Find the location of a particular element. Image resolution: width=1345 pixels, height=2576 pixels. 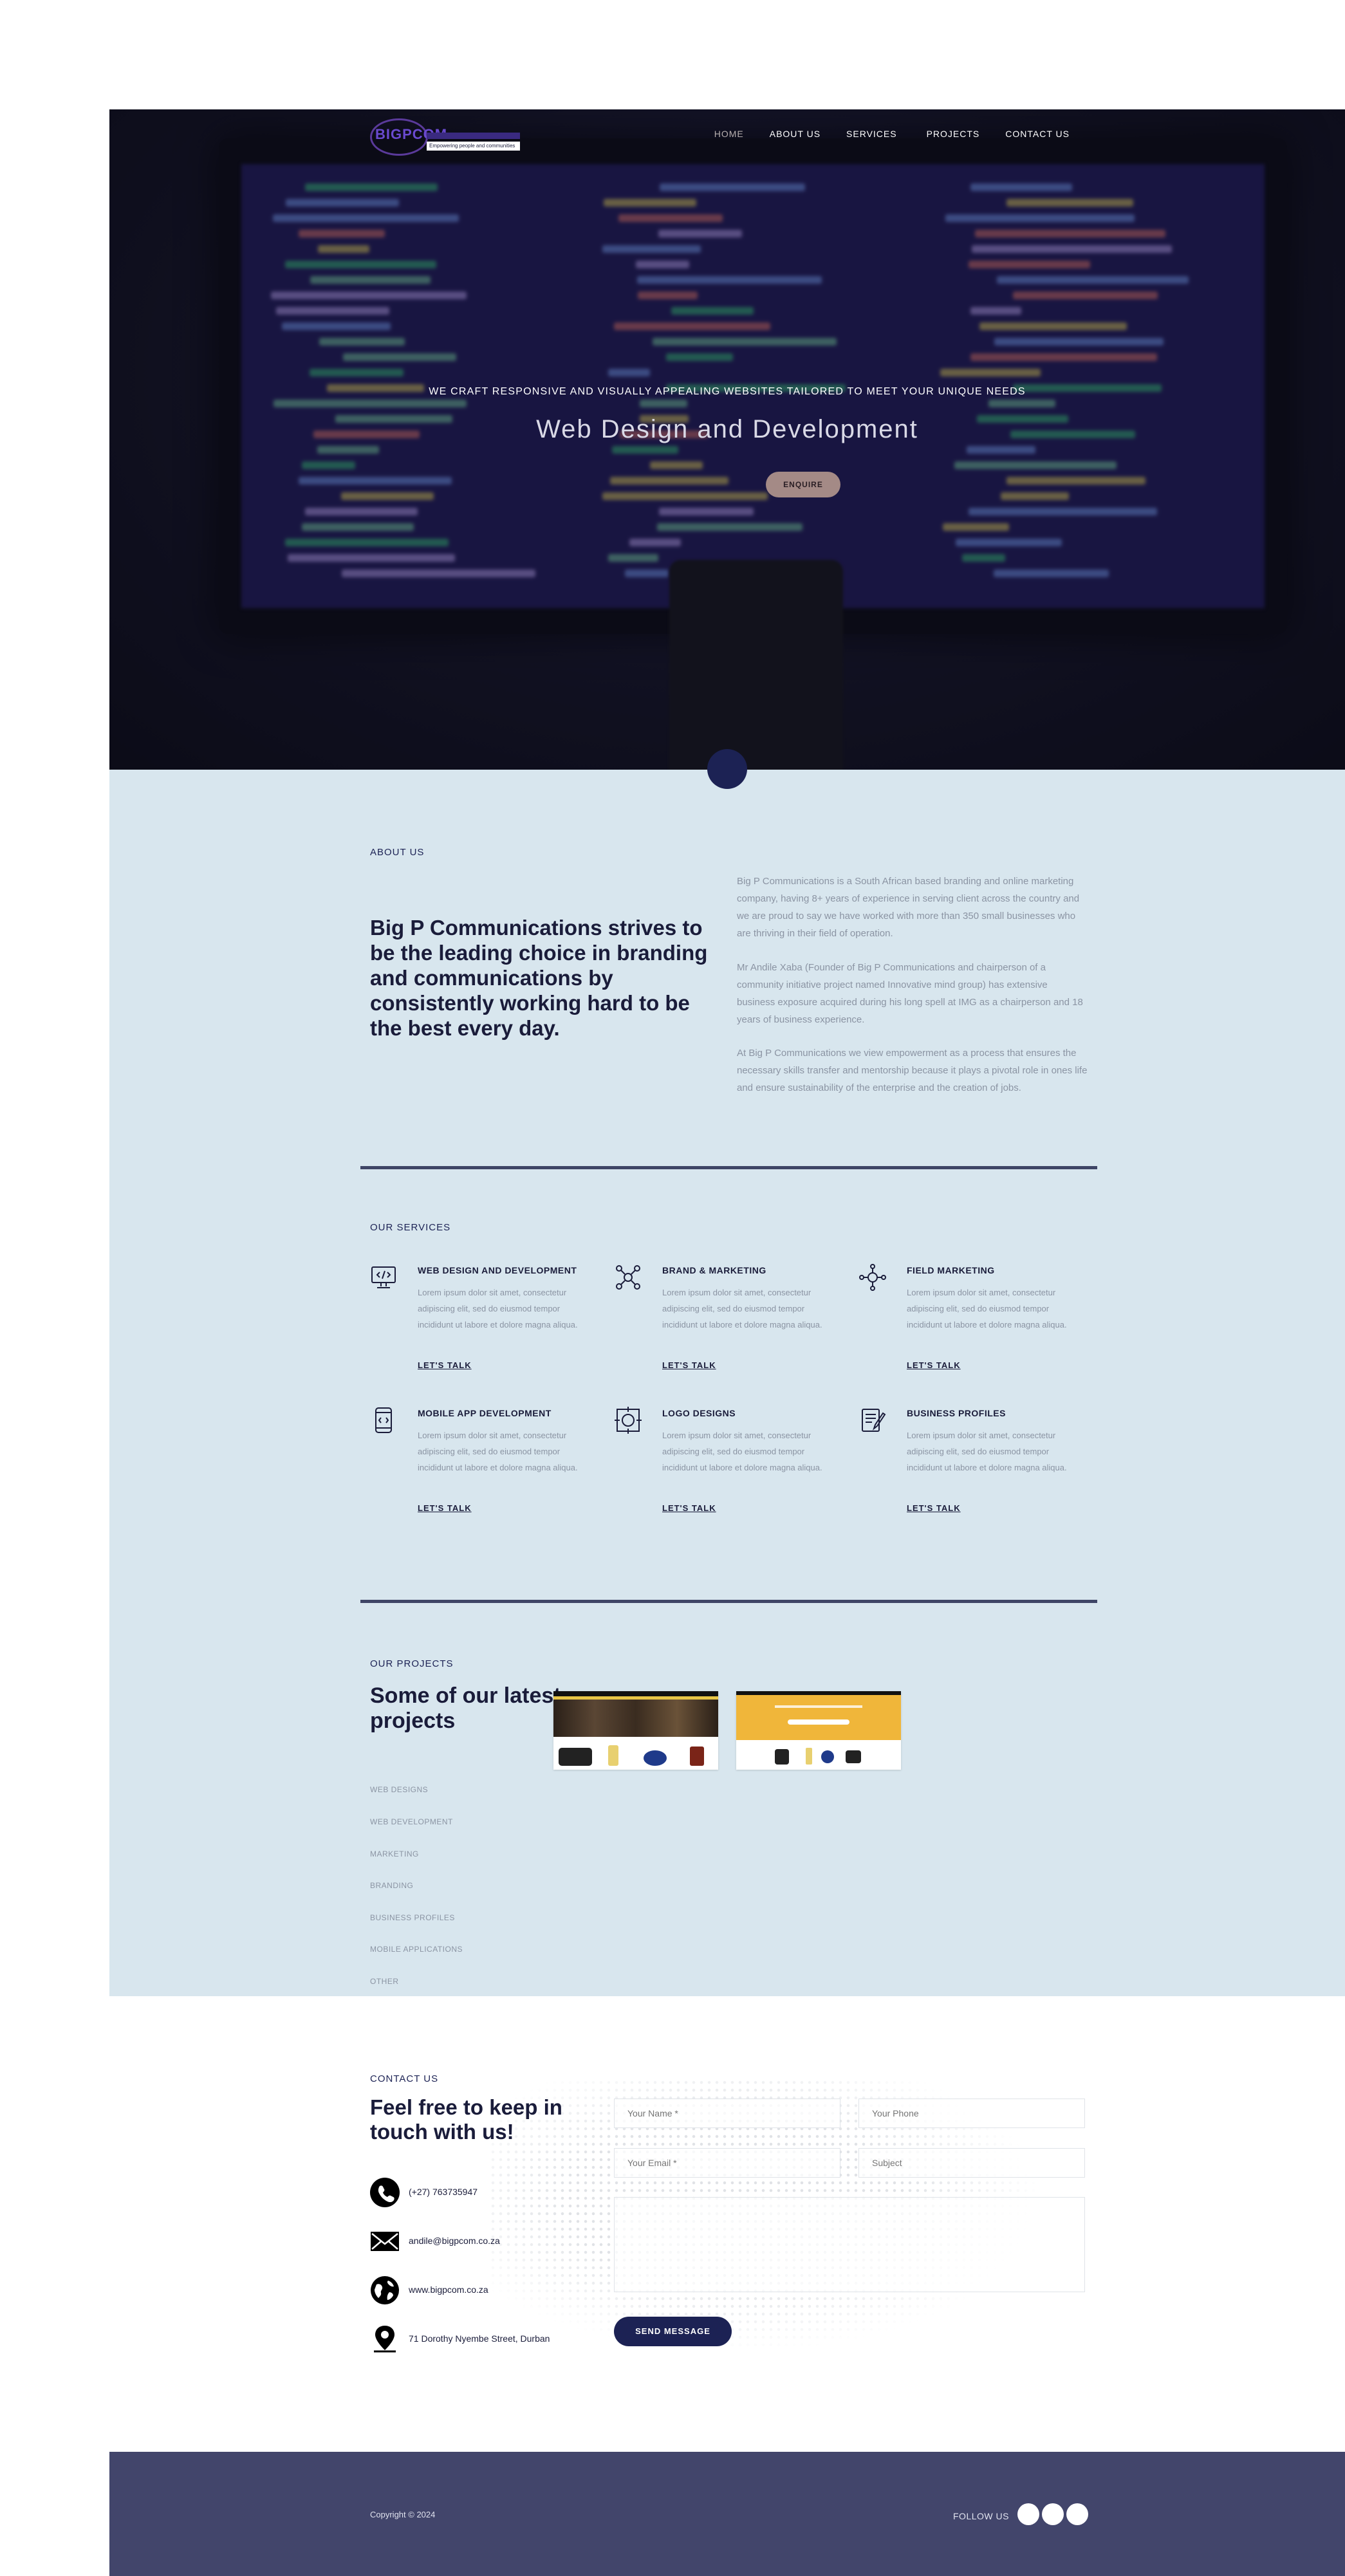

email-input is located at coordinates (727, 2163).